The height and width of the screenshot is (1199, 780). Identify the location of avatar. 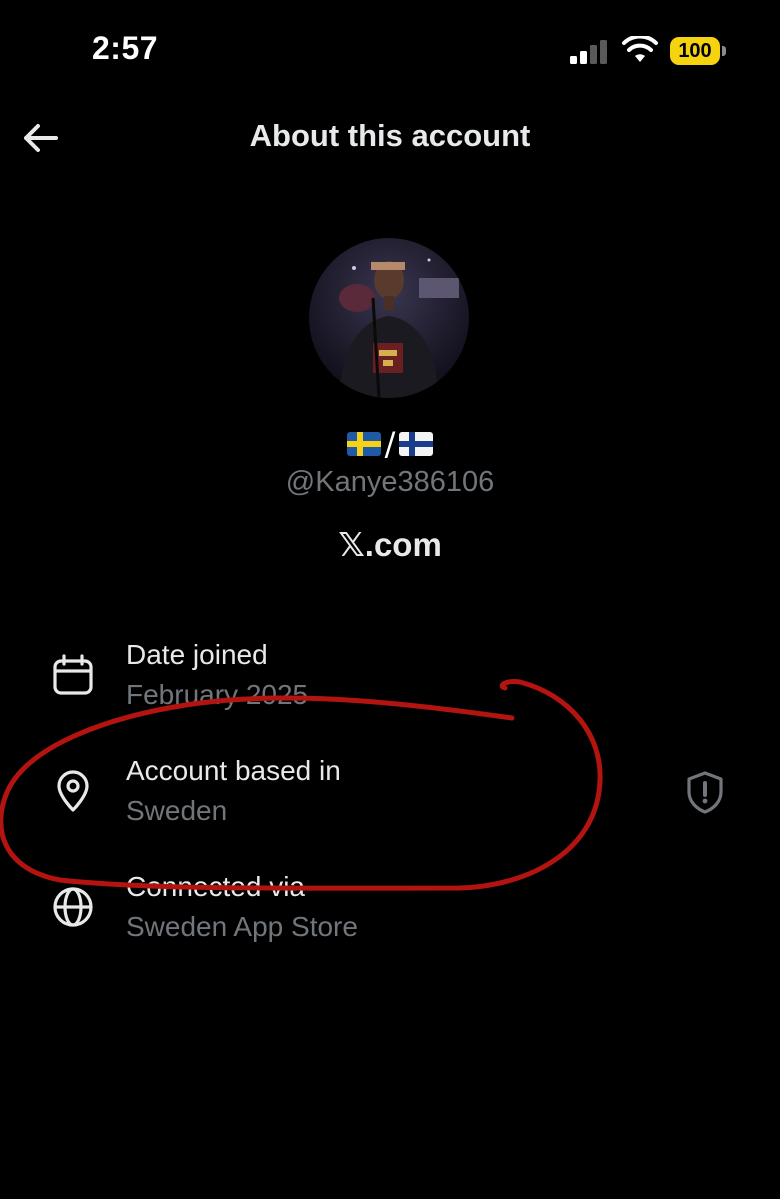
(389, 318).